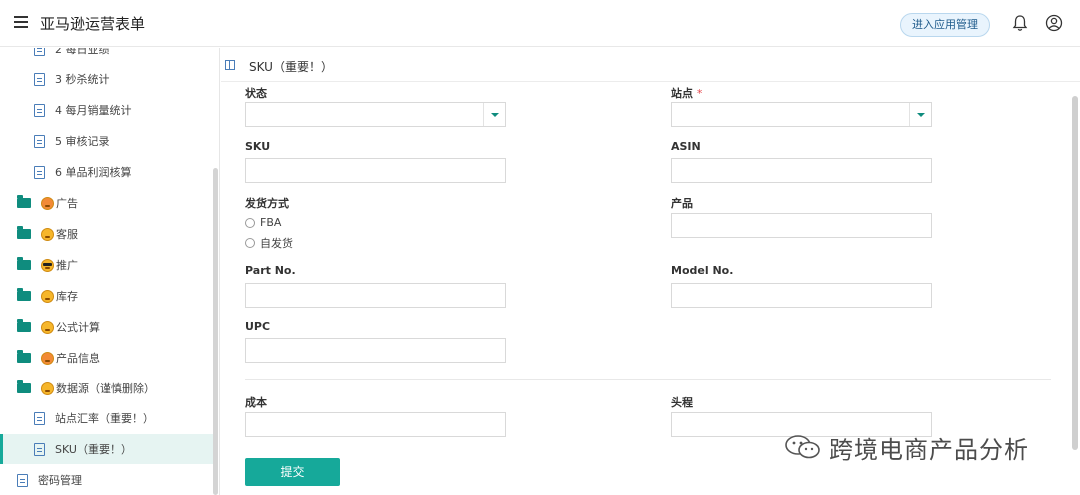 Image resolution: width=1080 pixels, height=495 pixels. I want to click on sidebar-scrollbar, so click(215, 331).